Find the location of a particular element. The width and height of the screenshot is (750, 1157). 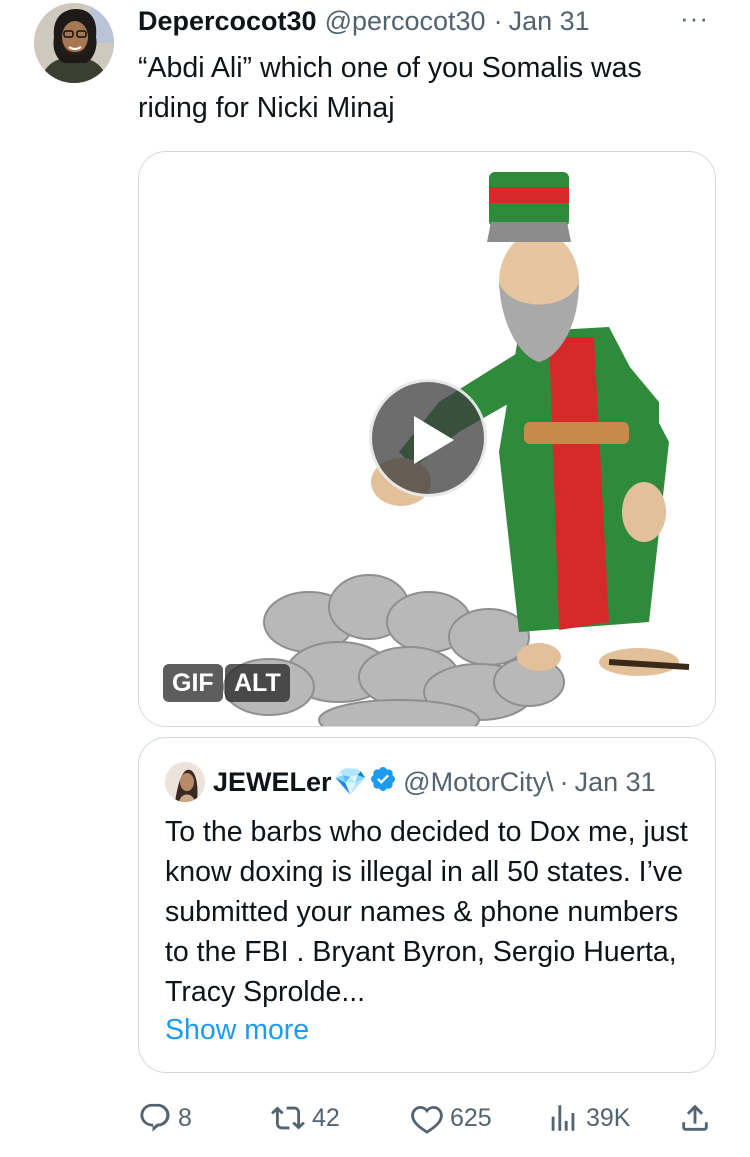

views-button: 39K is located at coordinates (588, 1118).